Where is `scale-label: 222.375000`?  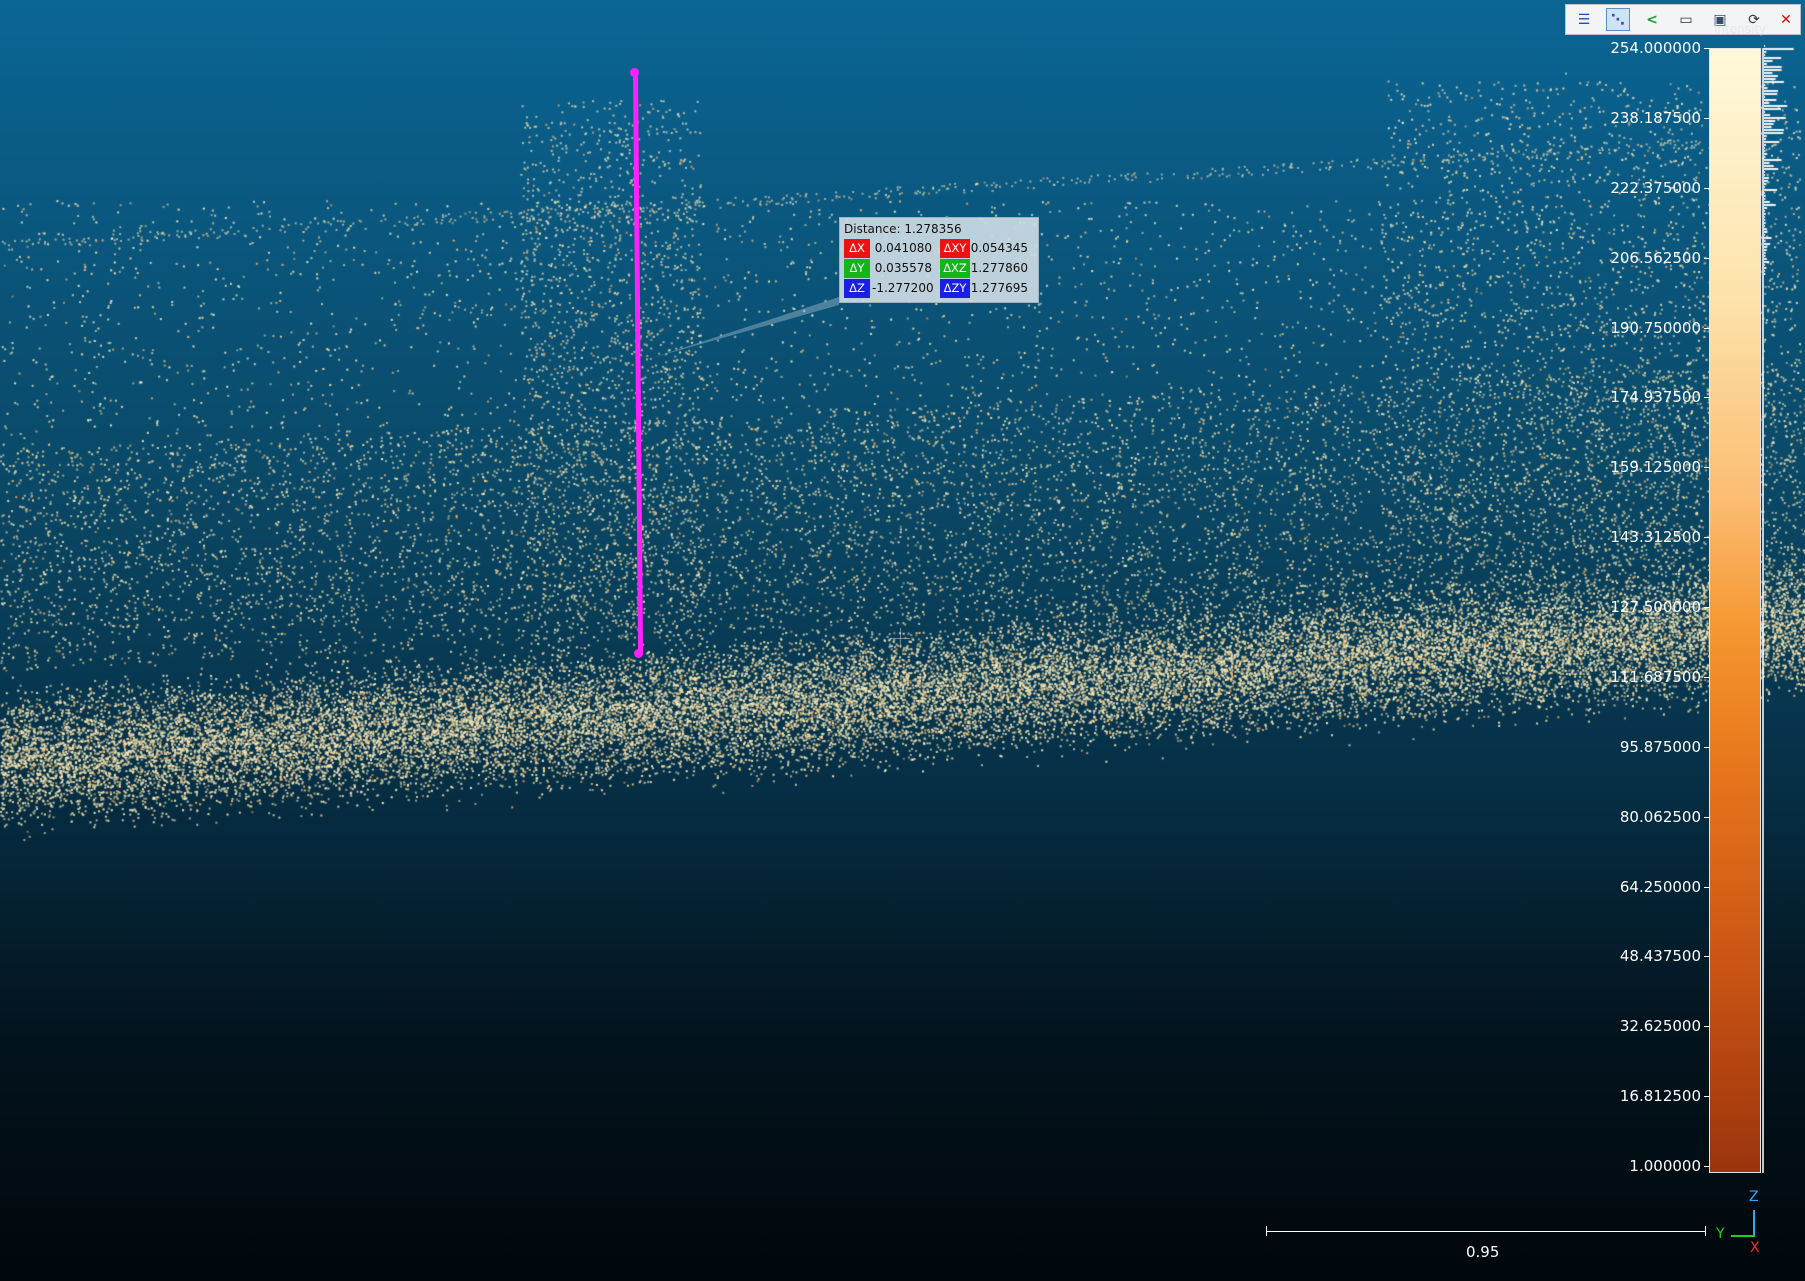 scale-label: 222.375000 is located at coordinates (1655, 187).